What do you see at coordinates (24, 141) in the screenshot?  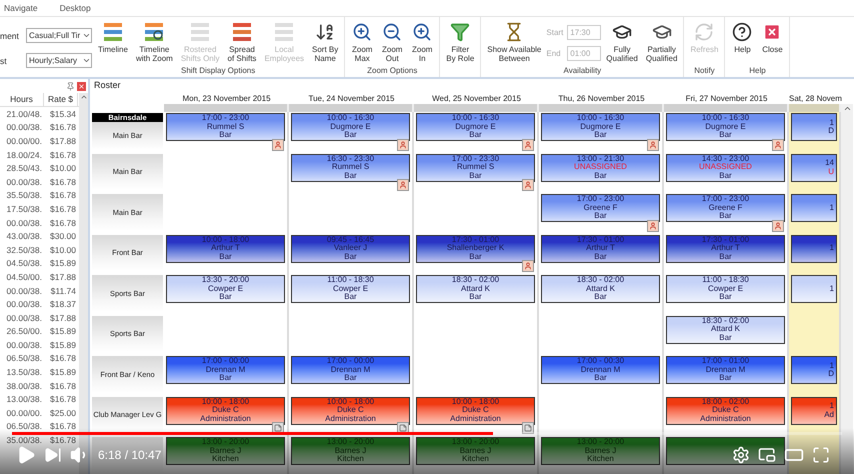 I see `table-cell-text: 00.00/00.` at bounding box center [24, 141].